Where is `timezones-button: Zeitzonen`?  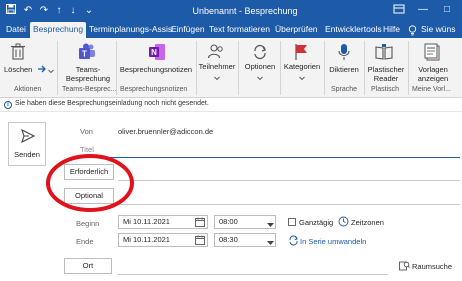 timezones-button: Zeitzonen is located at coordinates (367, 222).